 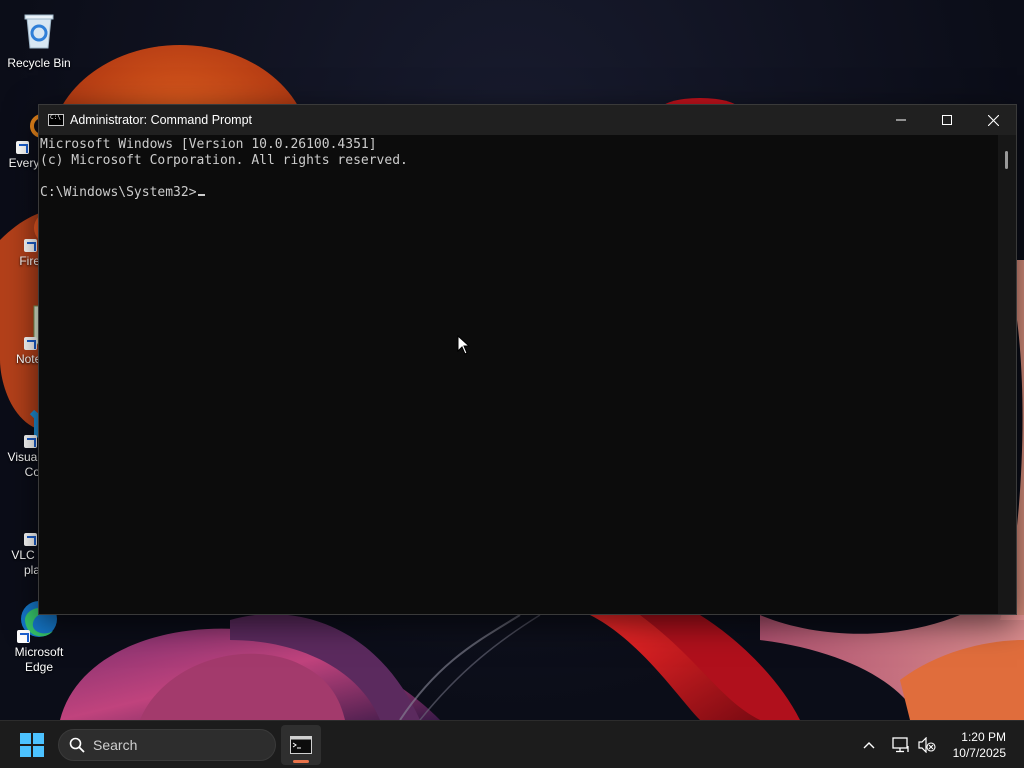 I want to click on window-title: Administrator: Command Prompt, so click(x=161, y=120).